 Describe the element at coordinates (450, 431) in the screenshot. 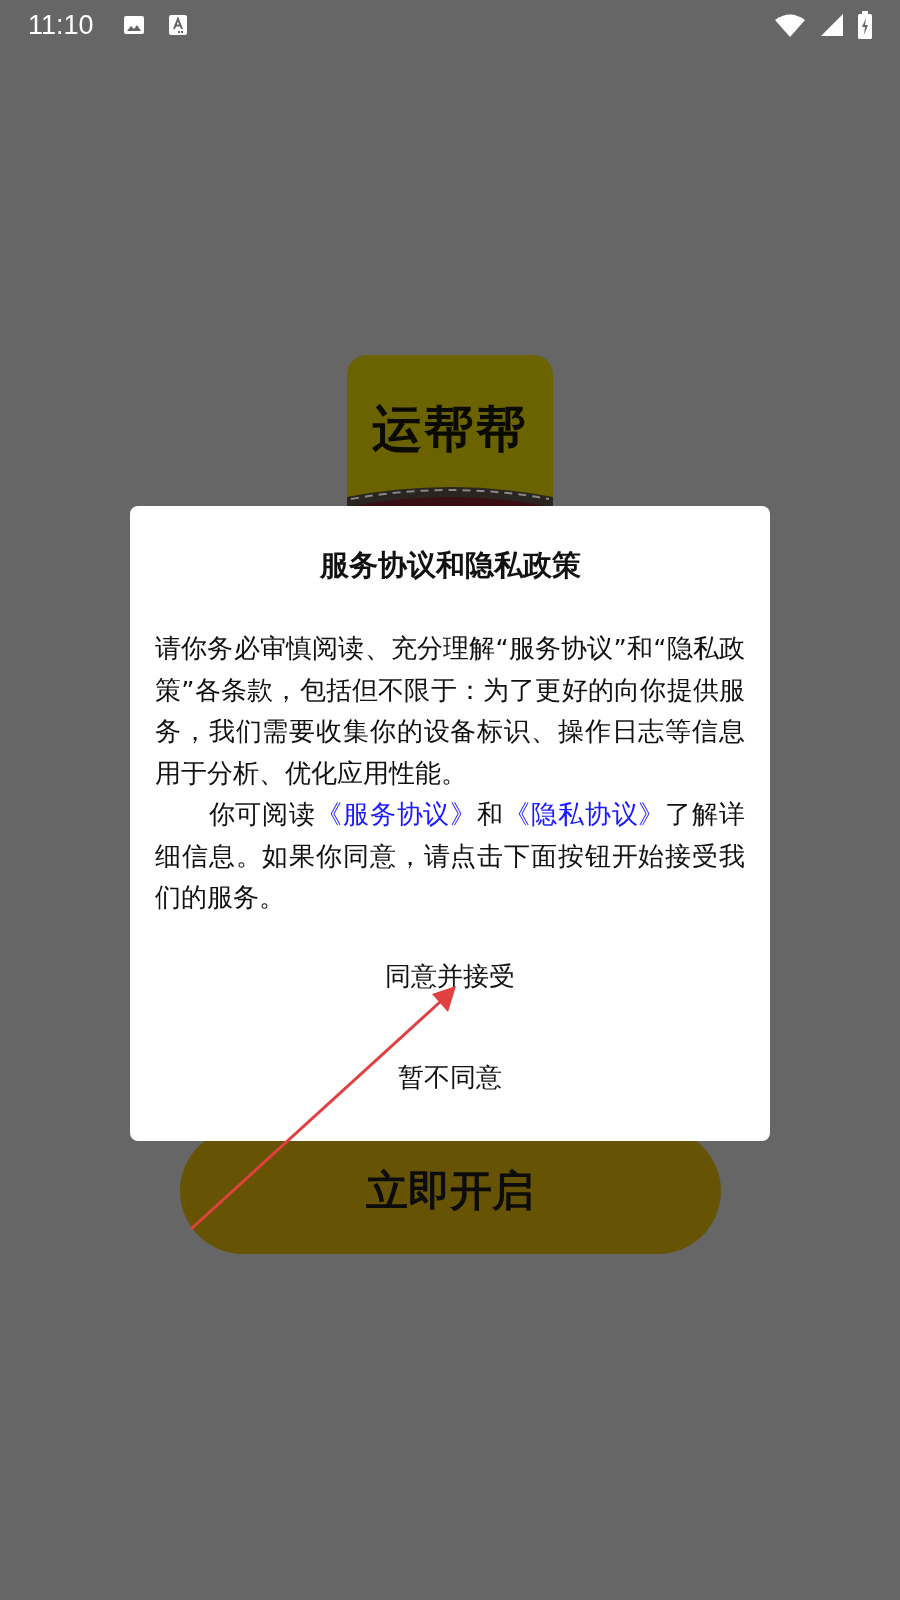

I see `app-logo: 运帮帮` at that location.